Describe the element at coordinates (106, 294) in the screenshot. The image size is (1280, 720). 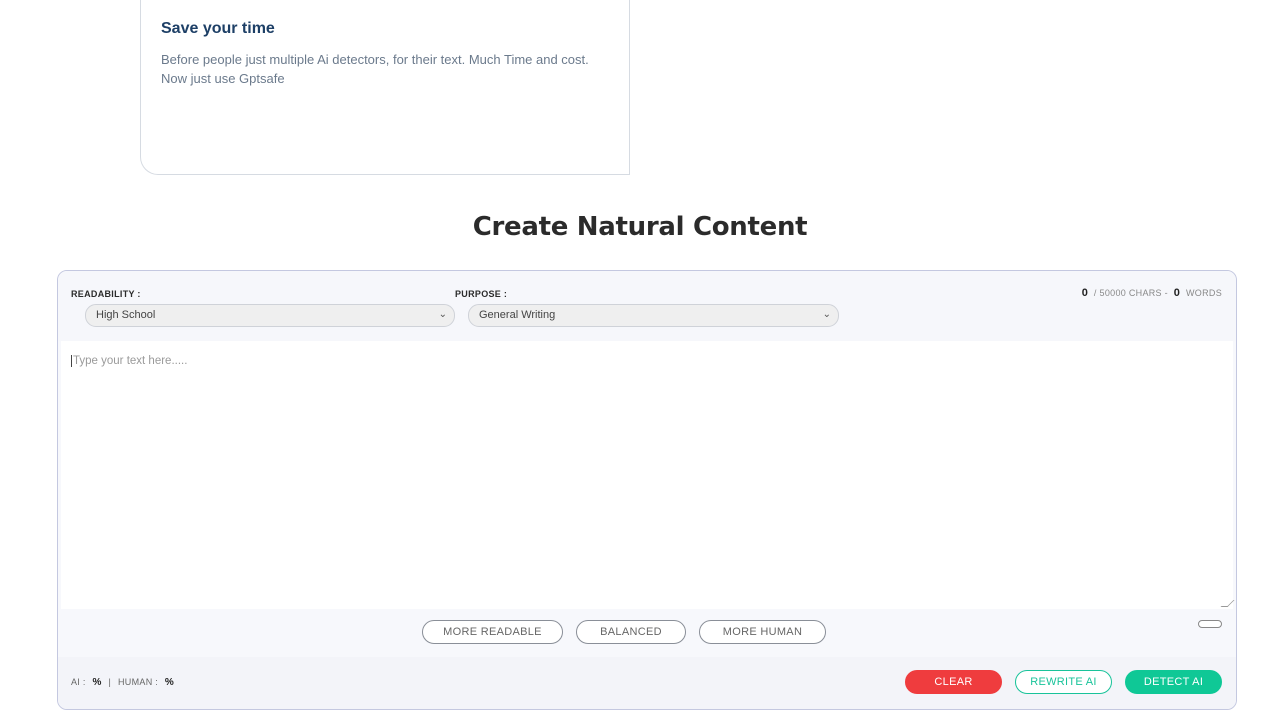
I see `readability-label: READABILITY :` at that location.